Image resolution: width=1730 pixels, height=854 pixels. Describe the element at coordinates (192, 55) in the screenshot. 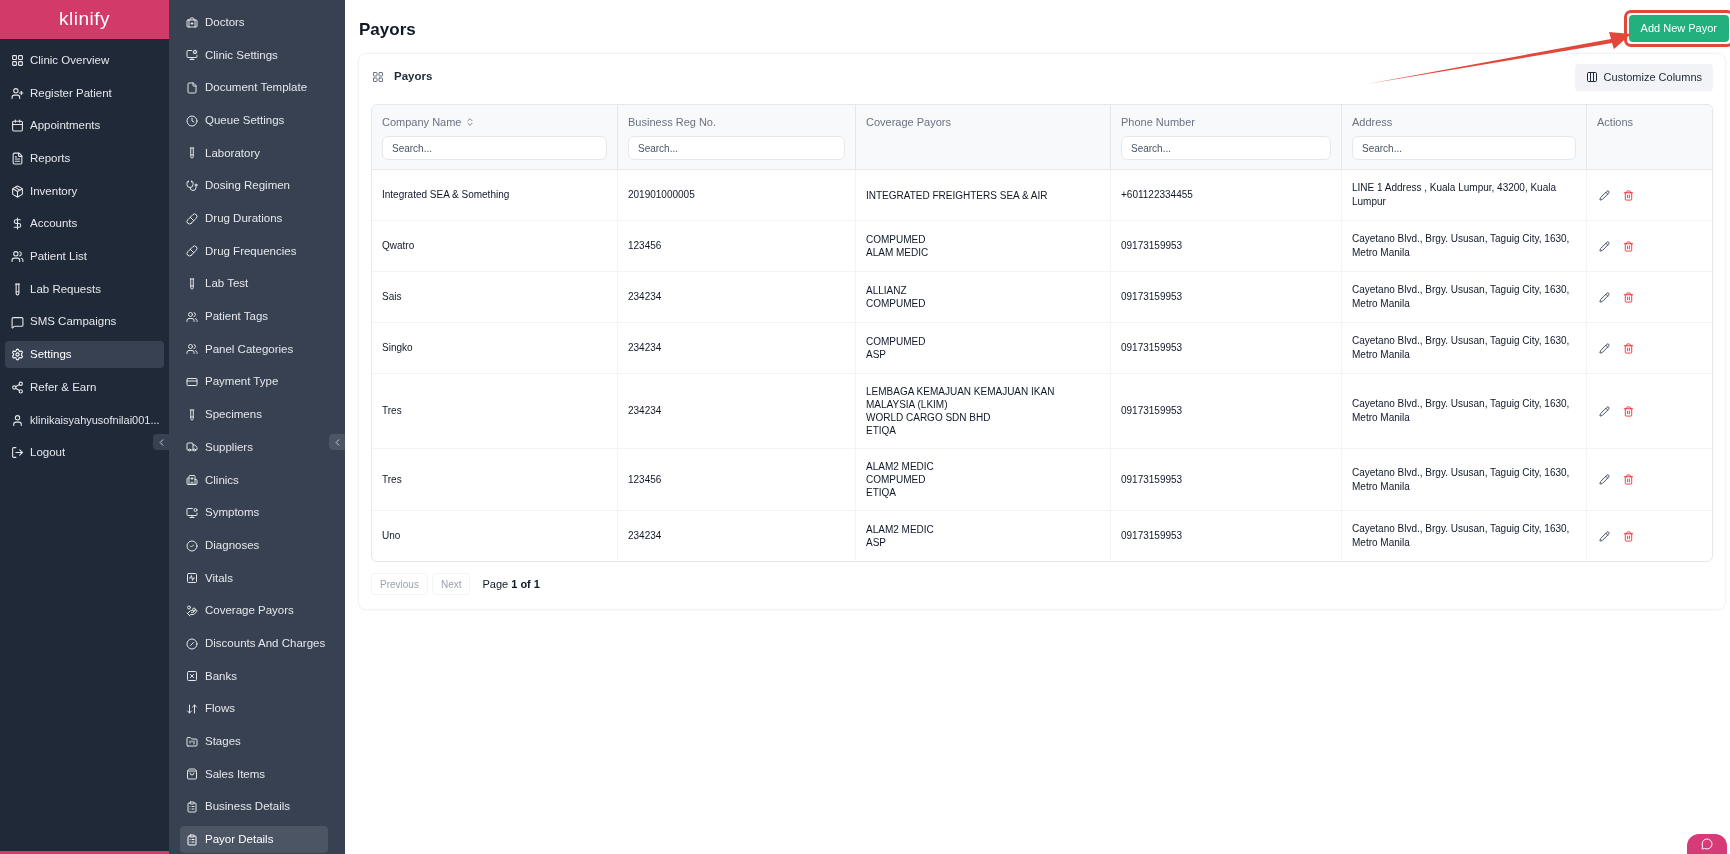

I see `monitor-icon` at that location.